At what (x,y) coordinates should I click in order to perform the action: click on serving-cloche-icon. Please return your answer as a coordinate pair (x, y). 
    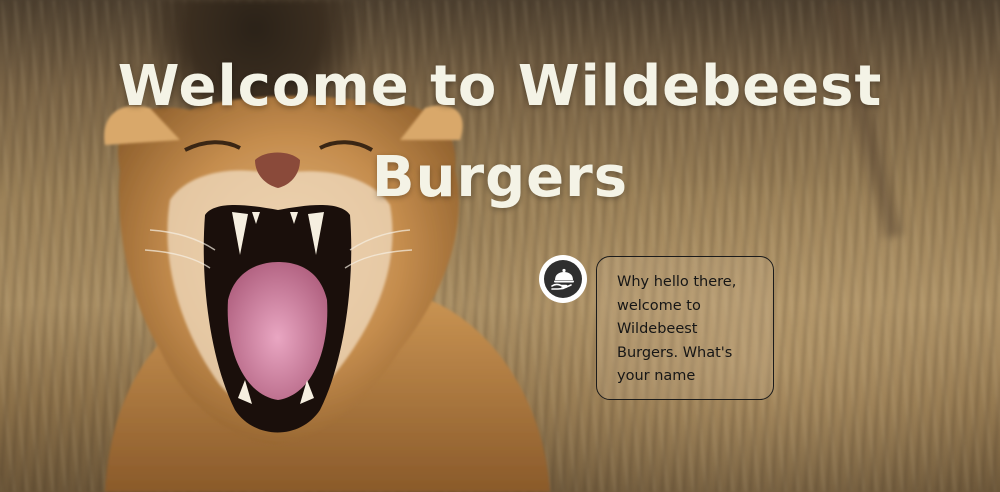
    Looking at the image, I should click on (563, 279).